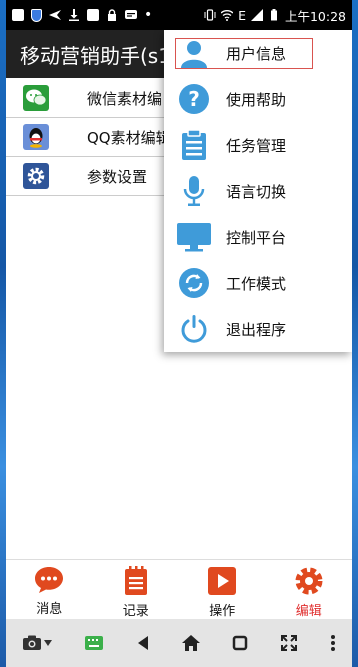 Image resolution: width=358 pixels, height=667 pixels. I want to click on menu-item-exit: 退出程序, so click(258, 329).